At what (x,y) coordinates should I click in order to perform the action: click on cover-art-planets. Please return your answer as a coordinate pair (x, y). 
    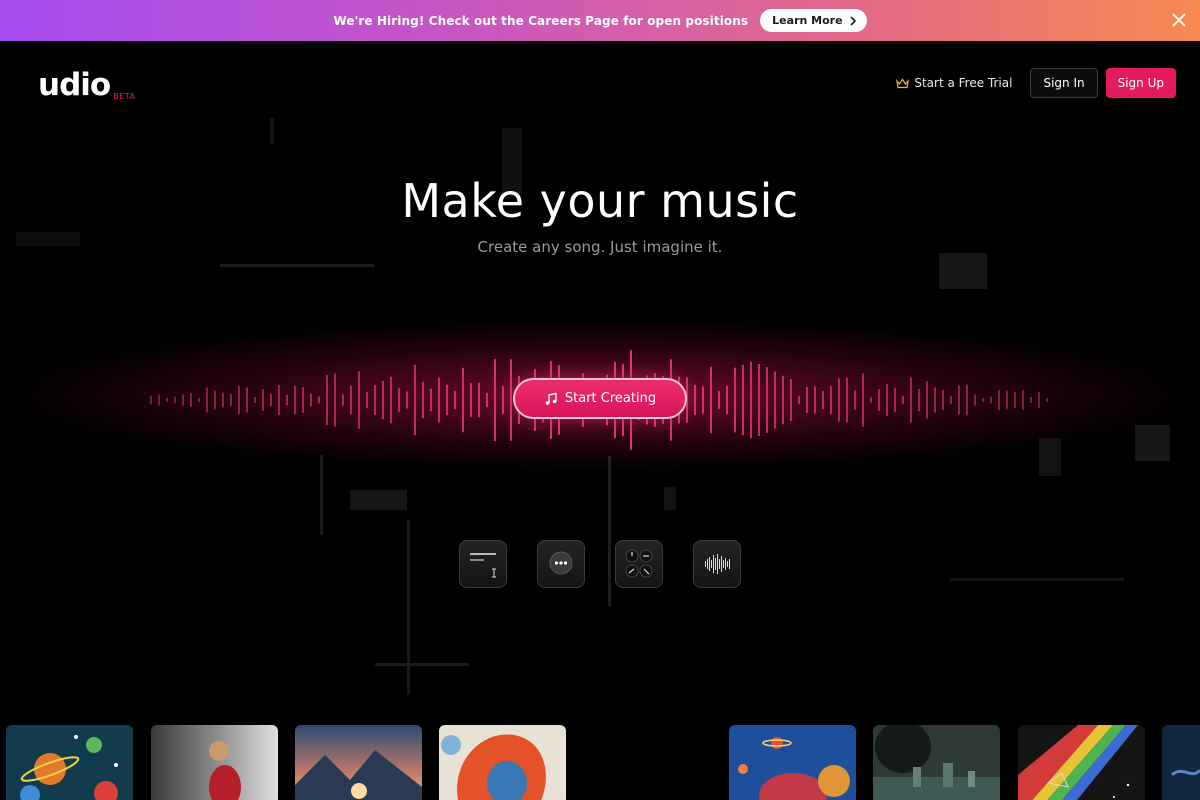
    Looking at the image, I should click on (69, 762).